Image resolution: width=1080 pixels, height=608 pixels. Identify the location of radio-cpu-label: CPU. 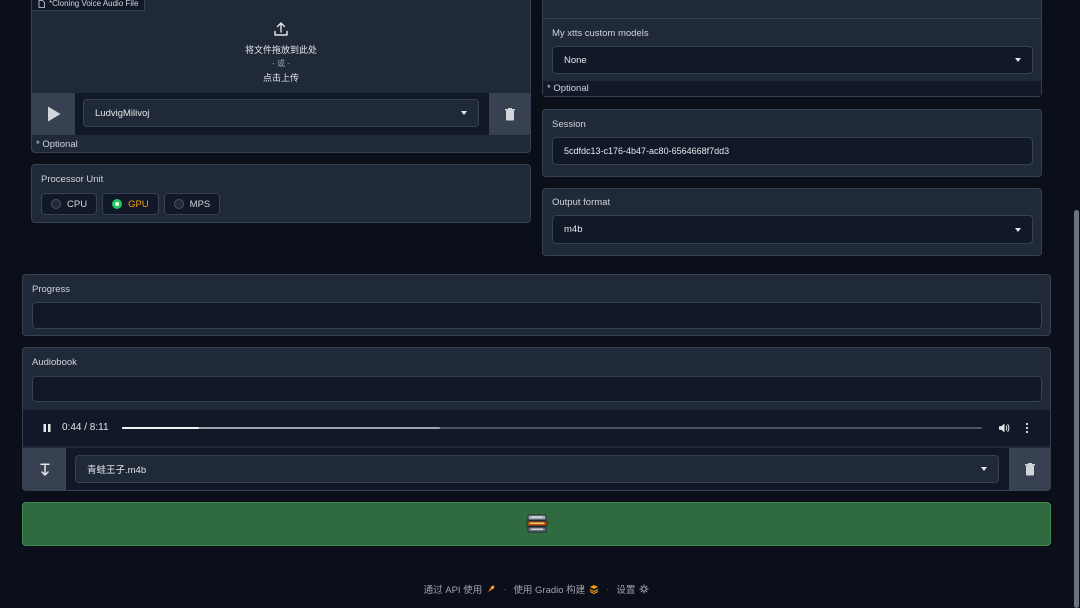
(77, 204).